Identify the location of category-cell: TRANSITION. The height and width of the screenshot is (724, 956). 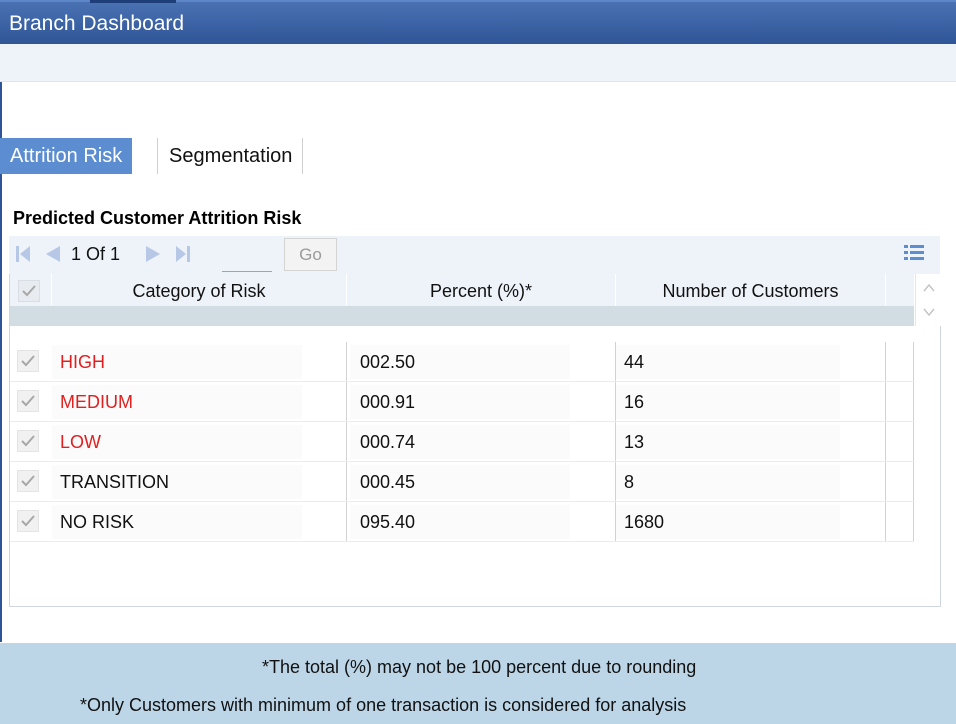
(177, 482).